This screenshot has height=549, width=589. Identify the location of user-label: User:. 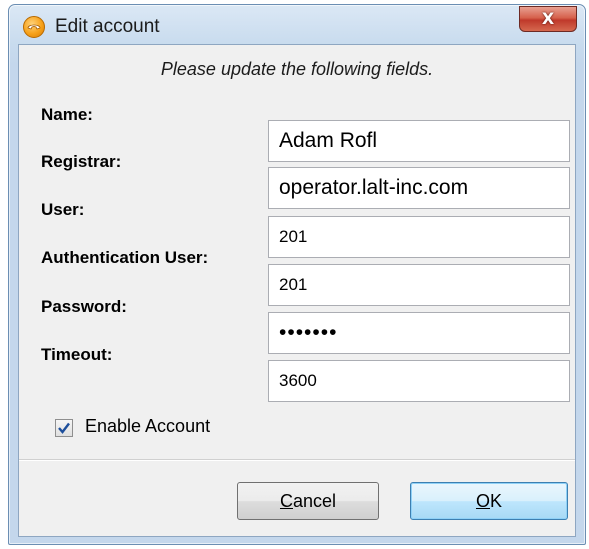
(63, 209).